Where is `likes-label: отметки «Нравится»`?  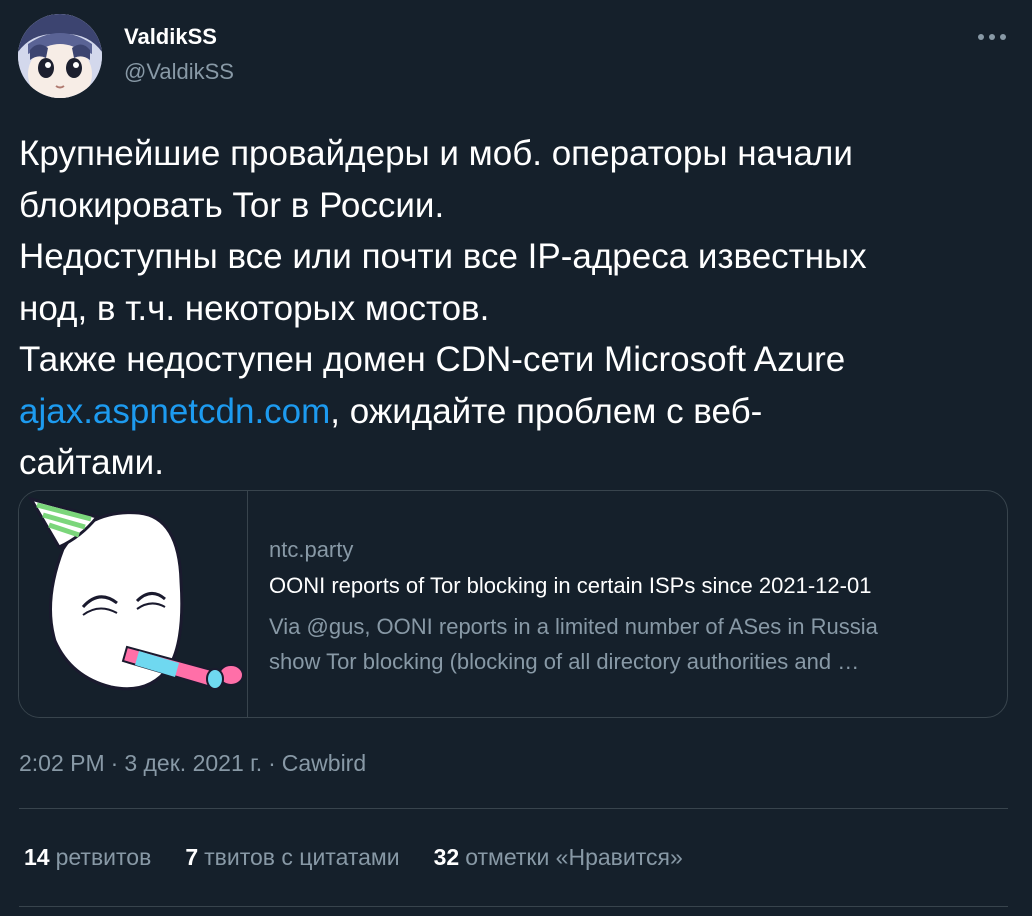
likes-label: отметки «Нравится» is located at coordinates (574, 857).